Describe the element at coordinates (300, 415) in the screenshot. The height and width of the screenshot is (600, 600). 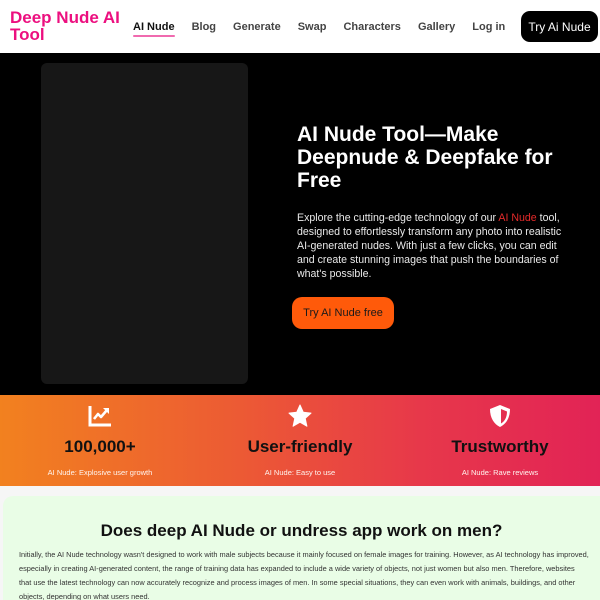
I see `star-icon` at that location.